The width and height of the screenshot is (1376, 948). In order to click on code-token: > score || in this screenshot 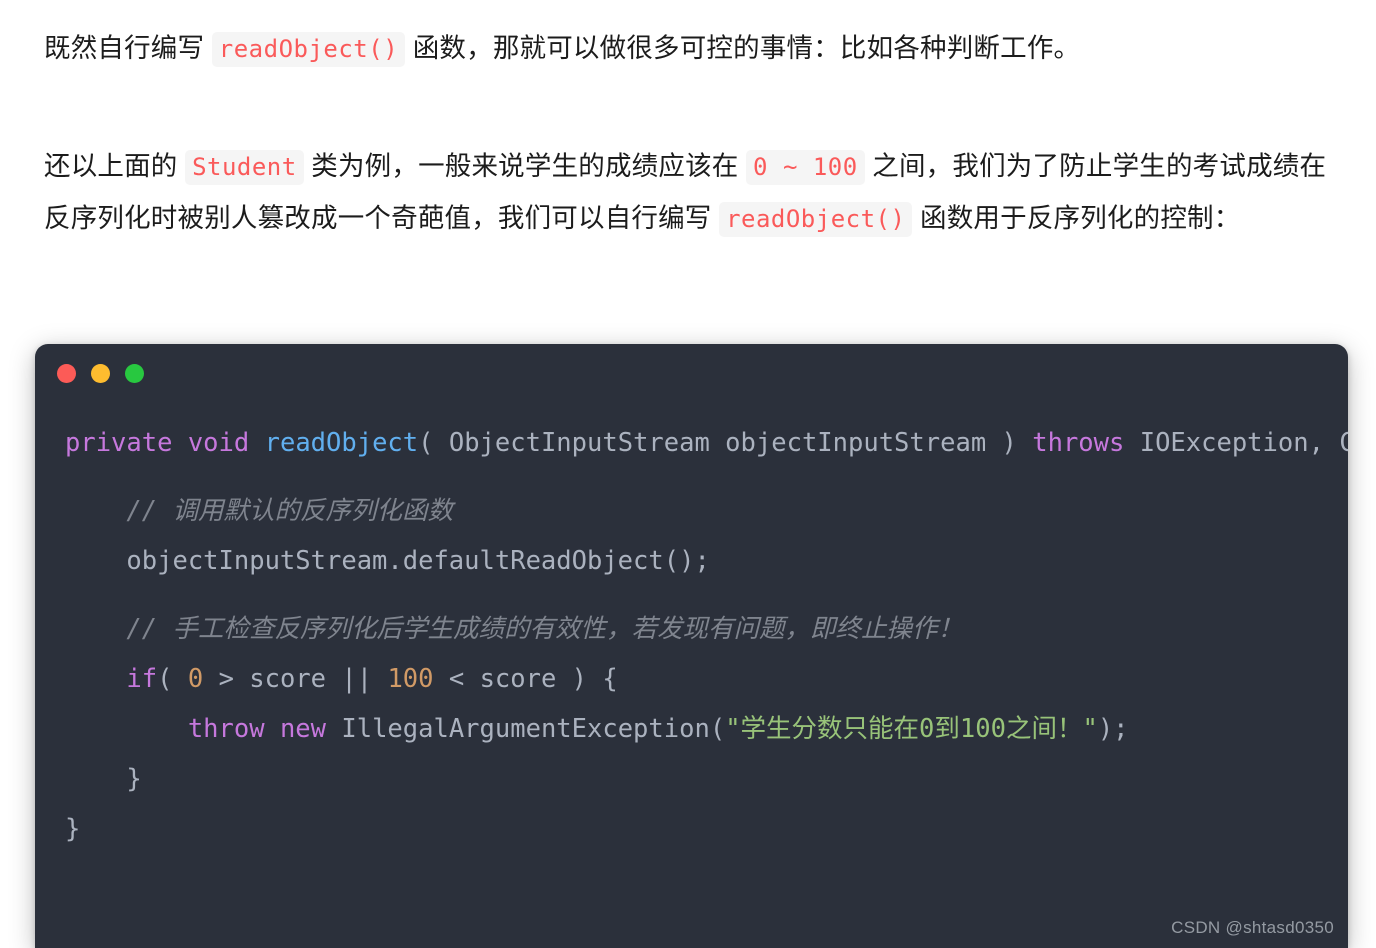, I will do `click(295, 679)`.